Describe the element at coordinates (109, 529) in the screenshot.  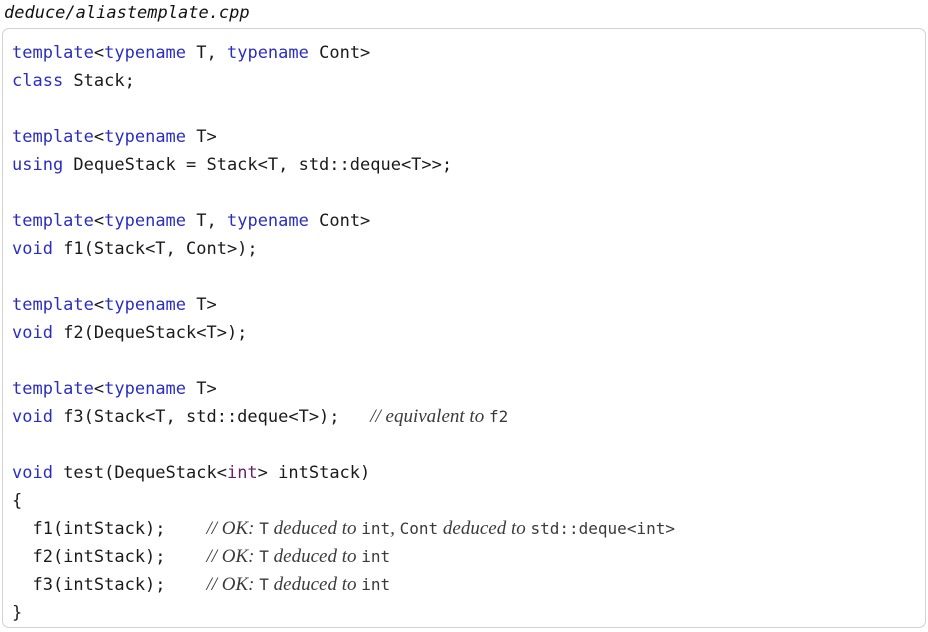
I see `code-text: f1(intStack);` at that location.